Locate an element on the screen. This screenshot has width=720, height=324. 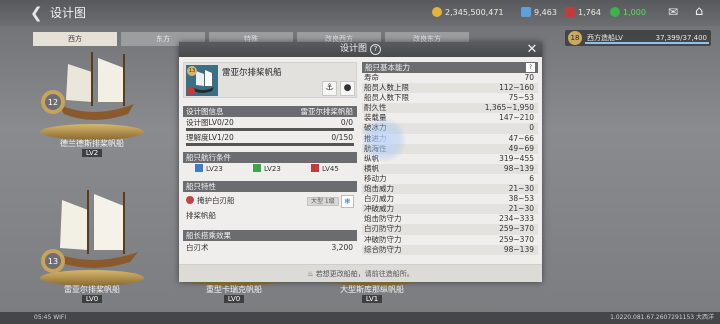
stat-value: 259~370 is located at coordinates (516, 229).